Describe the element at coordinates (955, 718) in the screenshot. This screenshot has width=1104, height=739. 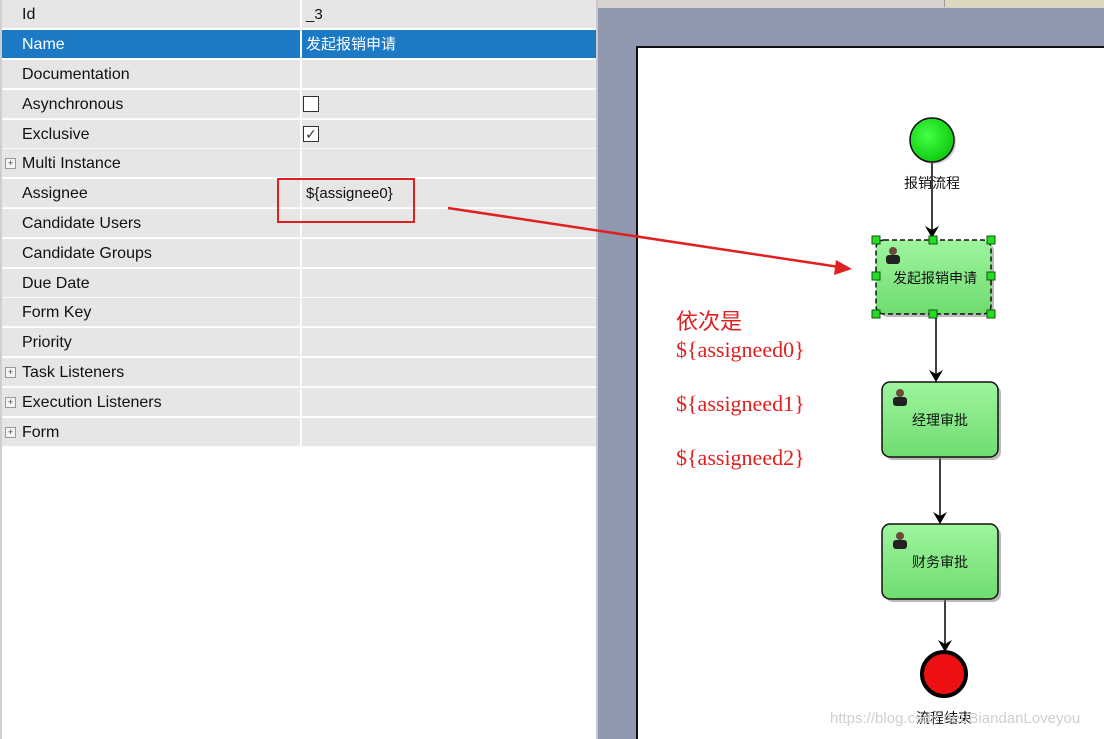
I see `watermark: https://blog.csdn.net/BiandanLoveyou` at that location.